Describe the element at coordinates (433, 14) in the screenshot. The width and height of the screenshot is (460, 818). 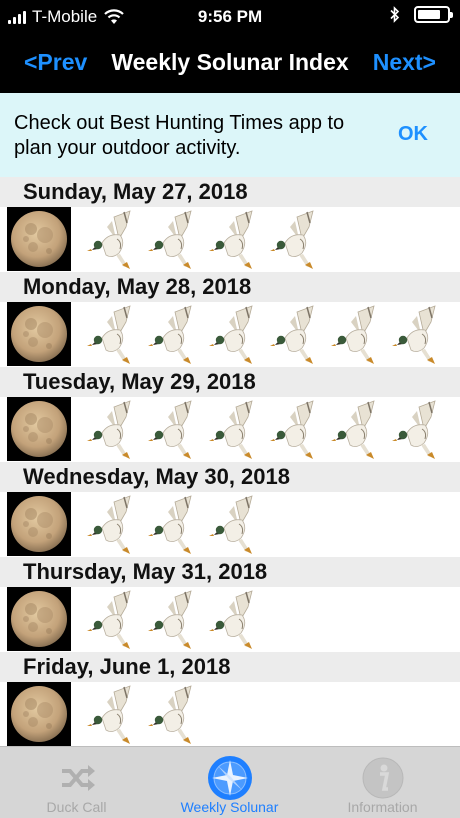
I see `battery-icon` at that location.